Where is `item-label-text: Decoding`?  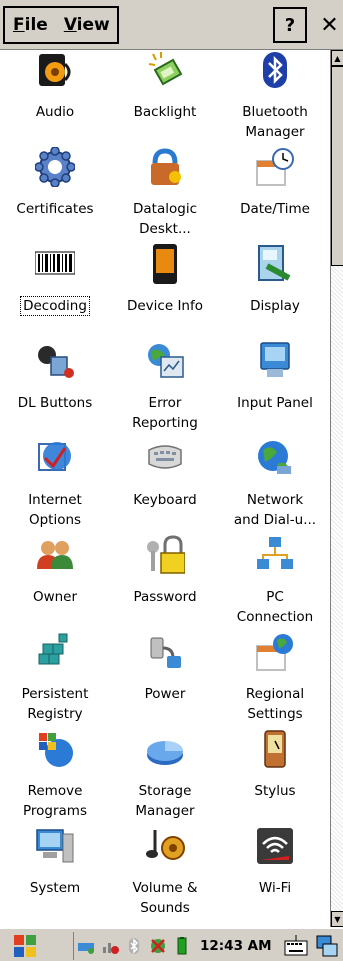
item-label-text: Decoding is located at coordinates (55, 306).